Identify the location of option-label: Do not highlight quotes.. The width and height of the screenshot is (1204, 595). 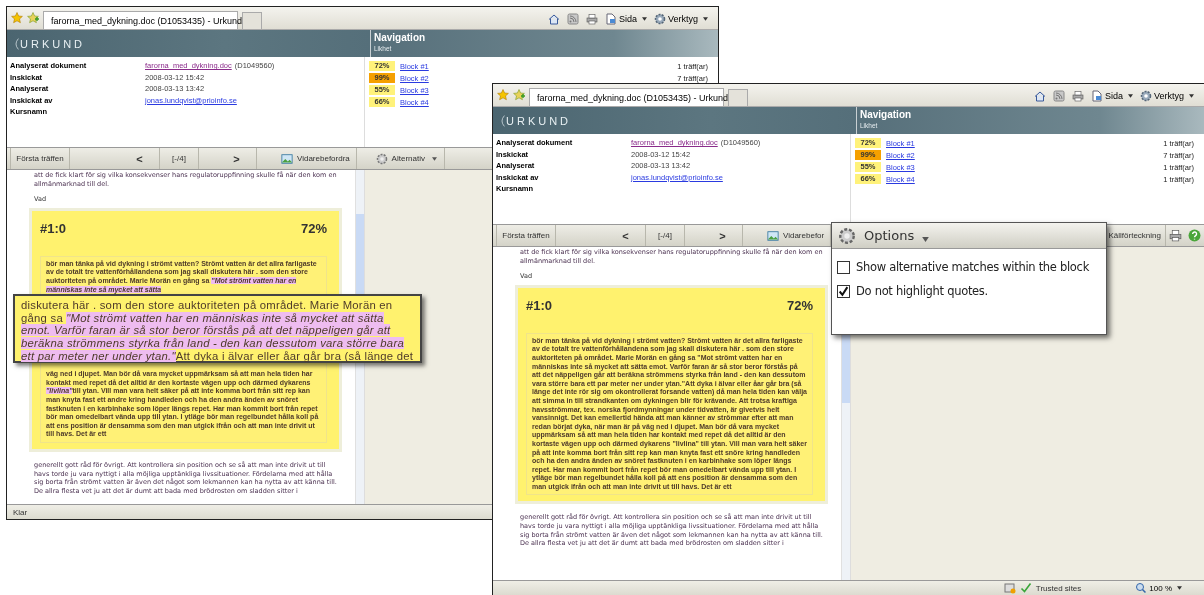
(922, 291).